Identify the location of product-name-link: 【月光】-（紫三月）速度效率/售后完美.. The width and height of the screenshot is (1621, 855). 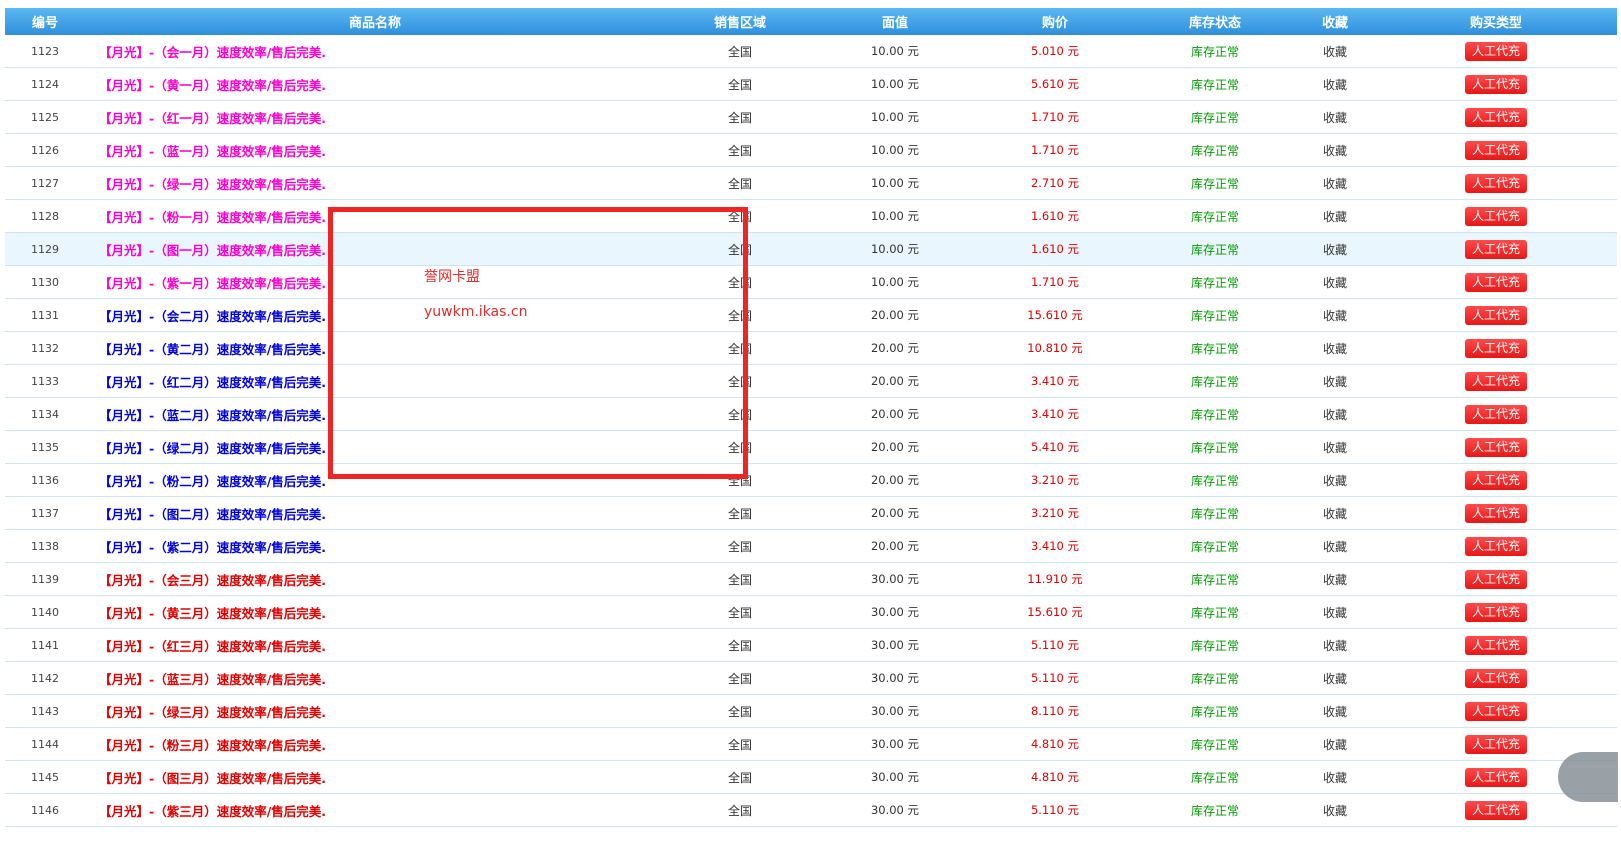
(375, 810).